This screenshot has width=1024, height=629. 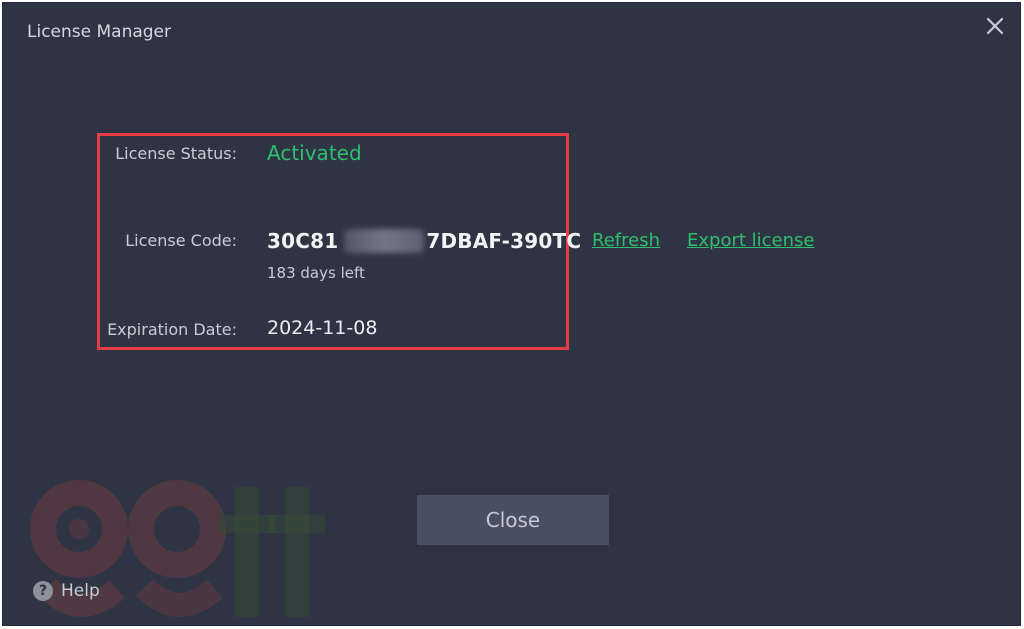 What do you see at coordinates (172, 329) in the screenshot?
I see `expiration-date-label: Expiration Date:` at bounding box center [172, 329].